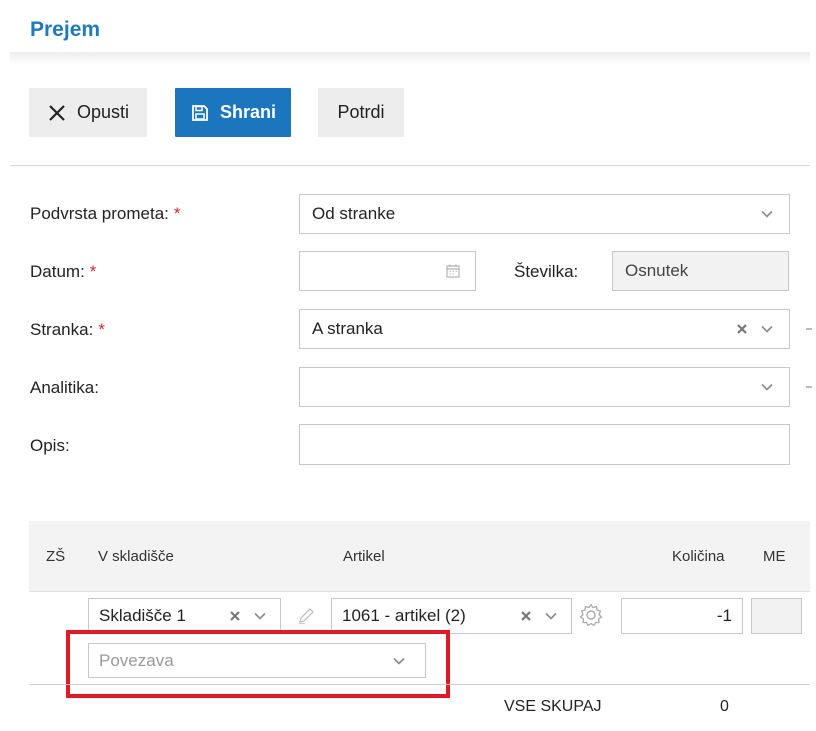  I want to click on analitika-select, so click(544, 387).